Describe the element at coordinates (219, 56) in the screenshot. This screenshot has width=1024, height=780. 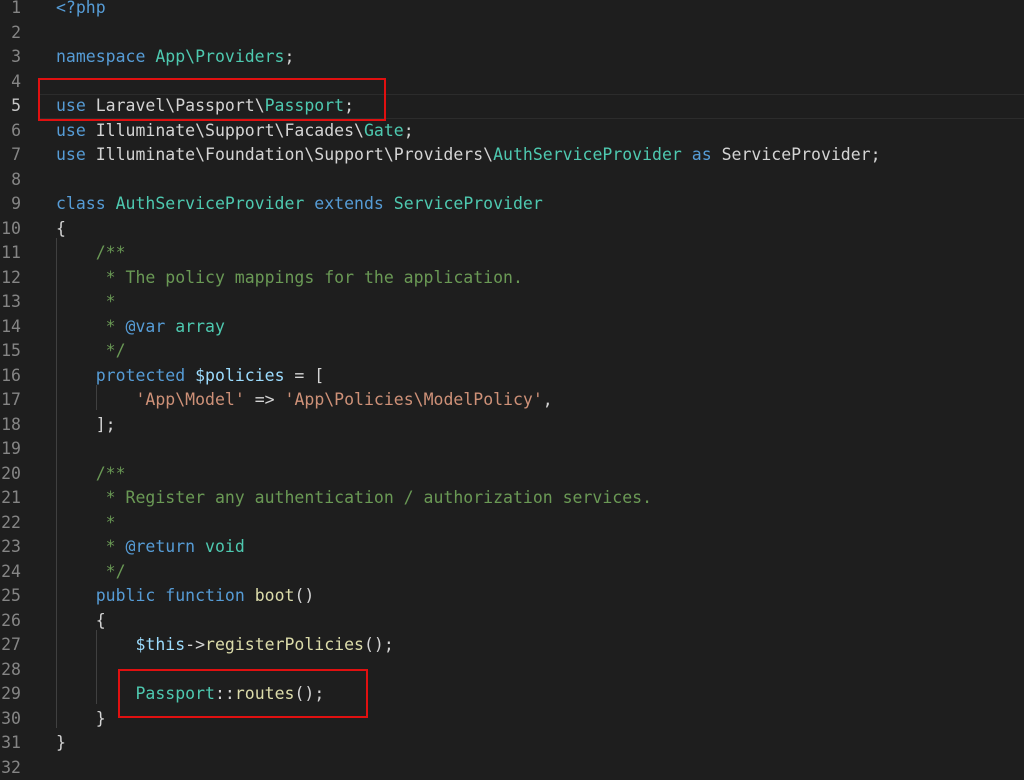
I see `code-token: App\Providers` at that location.